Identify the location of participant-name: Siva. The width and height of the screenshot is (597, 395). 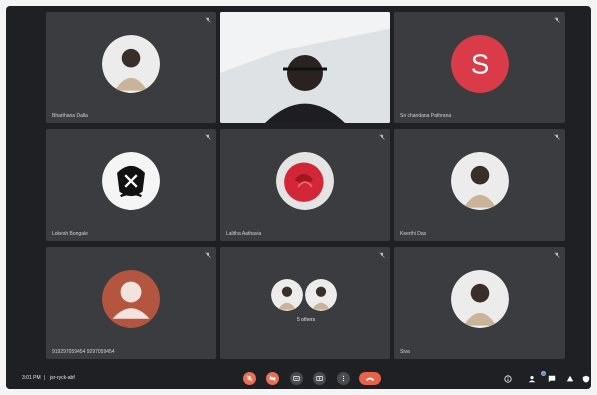
(405, 352).